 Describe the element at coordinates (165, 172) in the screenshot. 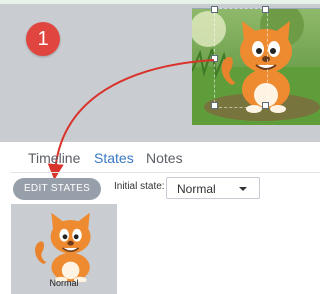

I see `tabs-divider` at that location.